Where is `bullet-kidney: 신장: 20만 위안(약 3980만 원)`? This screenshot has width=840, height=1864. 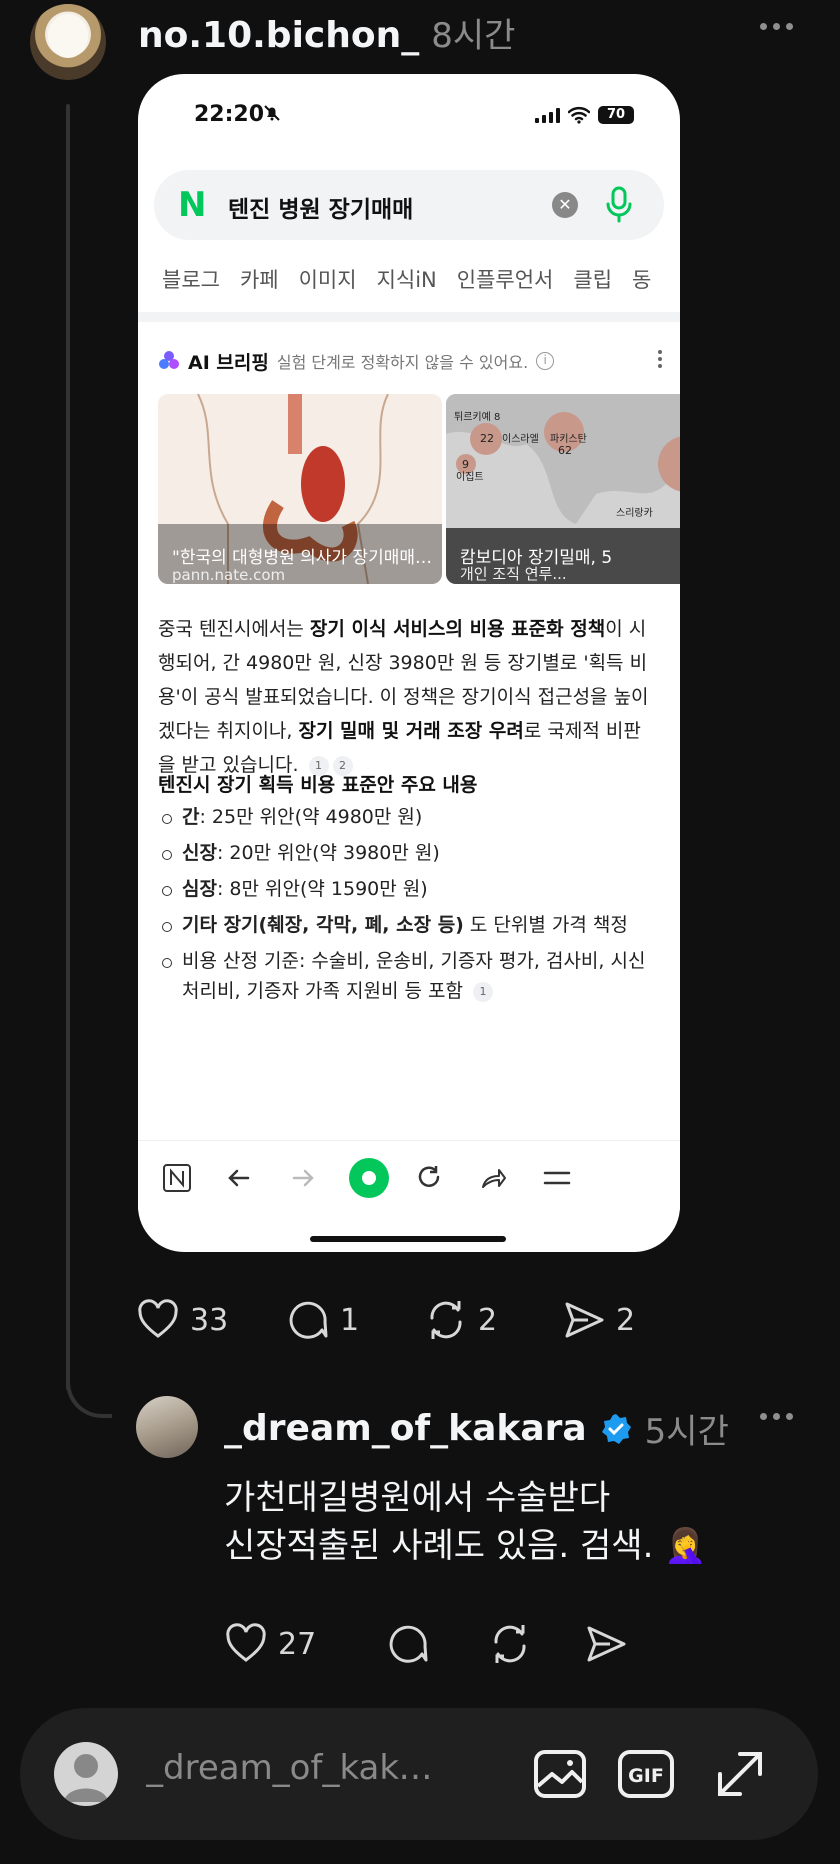 bullet-kidney: 신장: 20만 위안(약 3980만 원) is located at coordinates (408, 853).